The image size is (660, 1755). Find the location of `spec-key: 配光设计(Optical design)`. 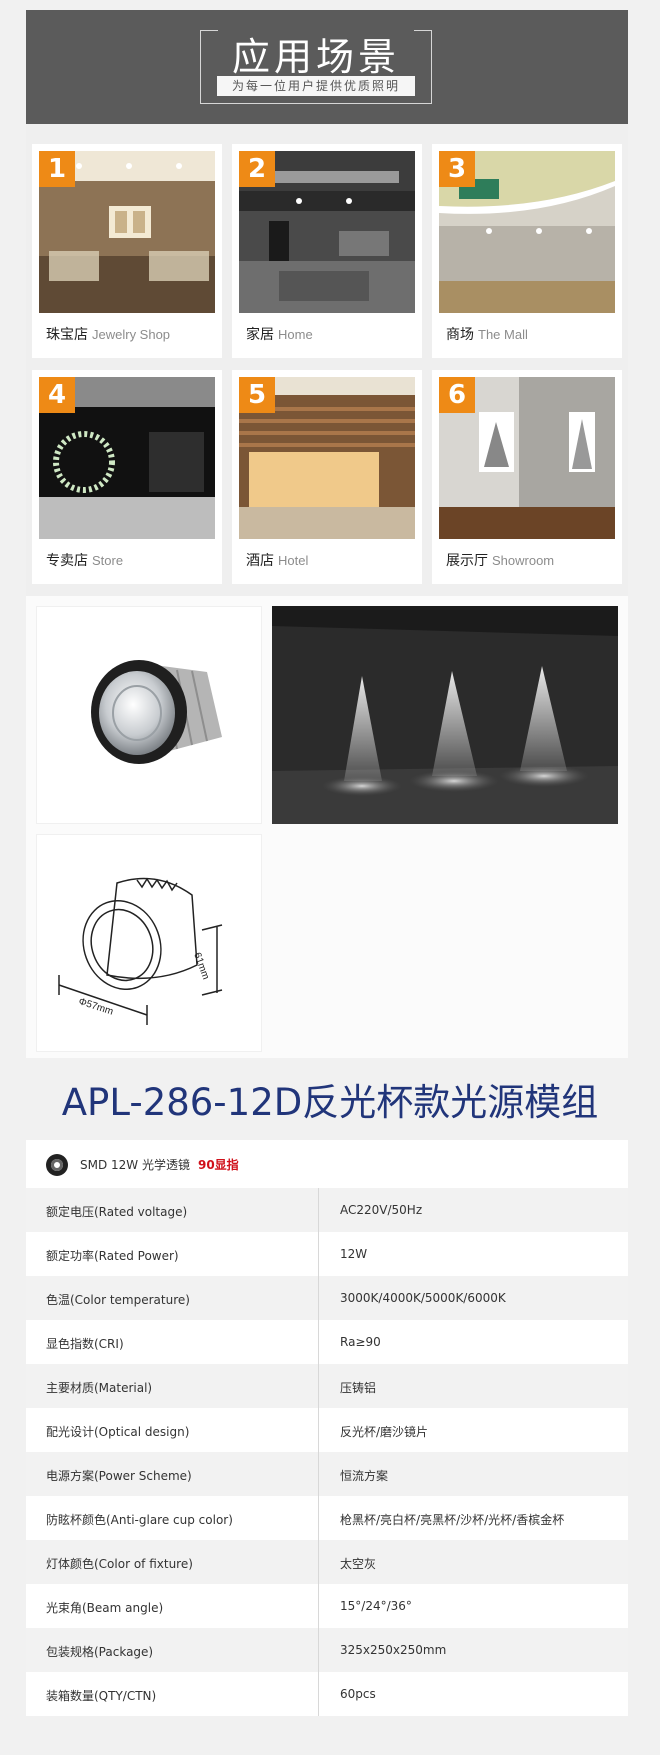

spec-key: 配光设计(Optical design) is located at coordinates (118, 1432).